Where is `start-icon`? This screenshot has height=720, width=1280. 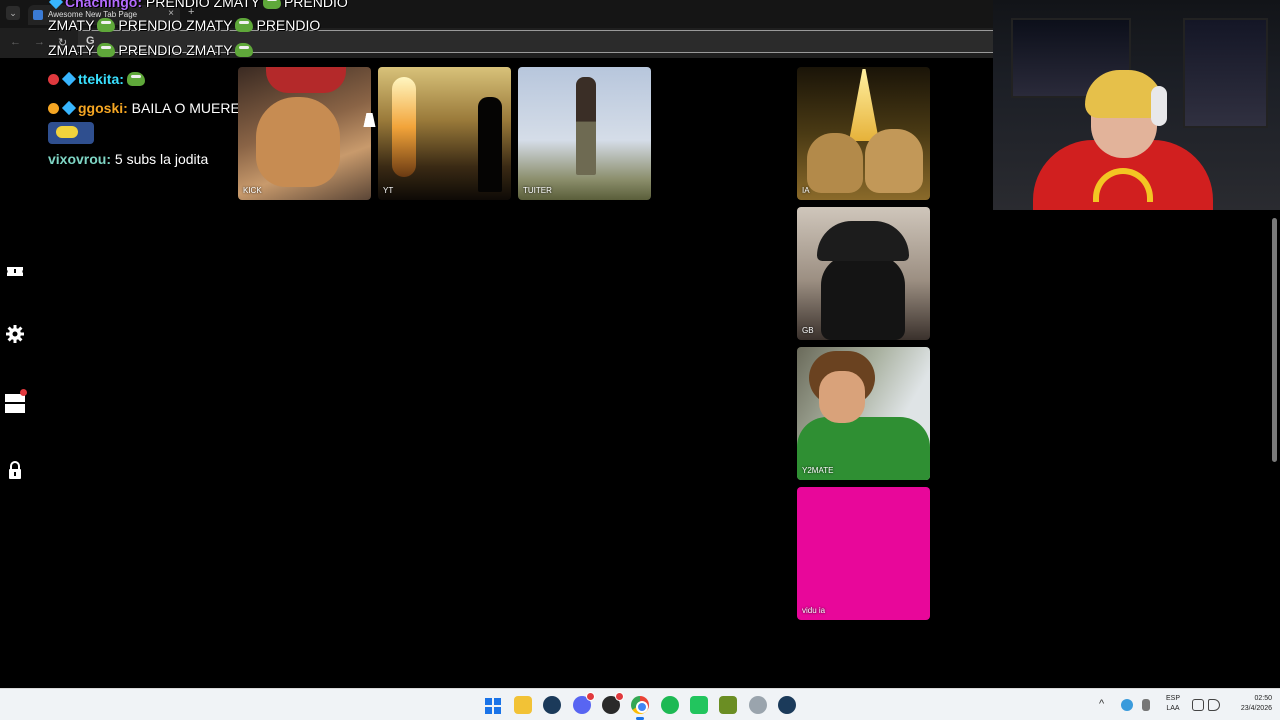 start-icon is located at coordinates (493, 706).